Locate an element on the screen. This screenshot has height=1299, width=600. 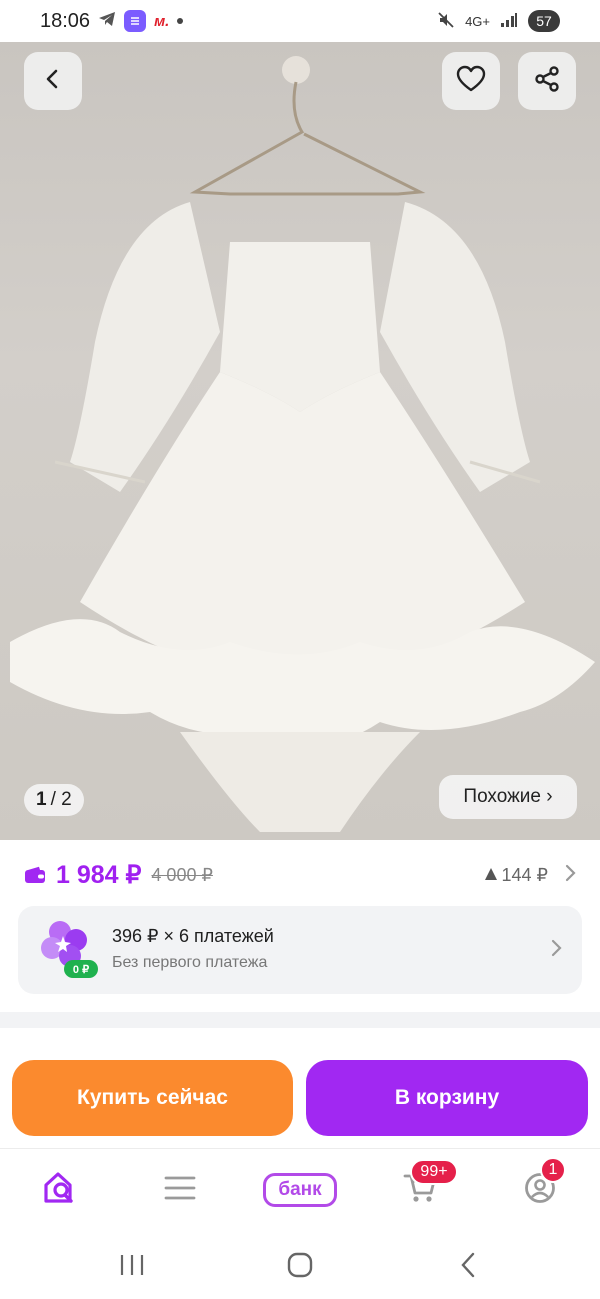
current-price: 1 984 ₽ is located at coordinates (99, 875).